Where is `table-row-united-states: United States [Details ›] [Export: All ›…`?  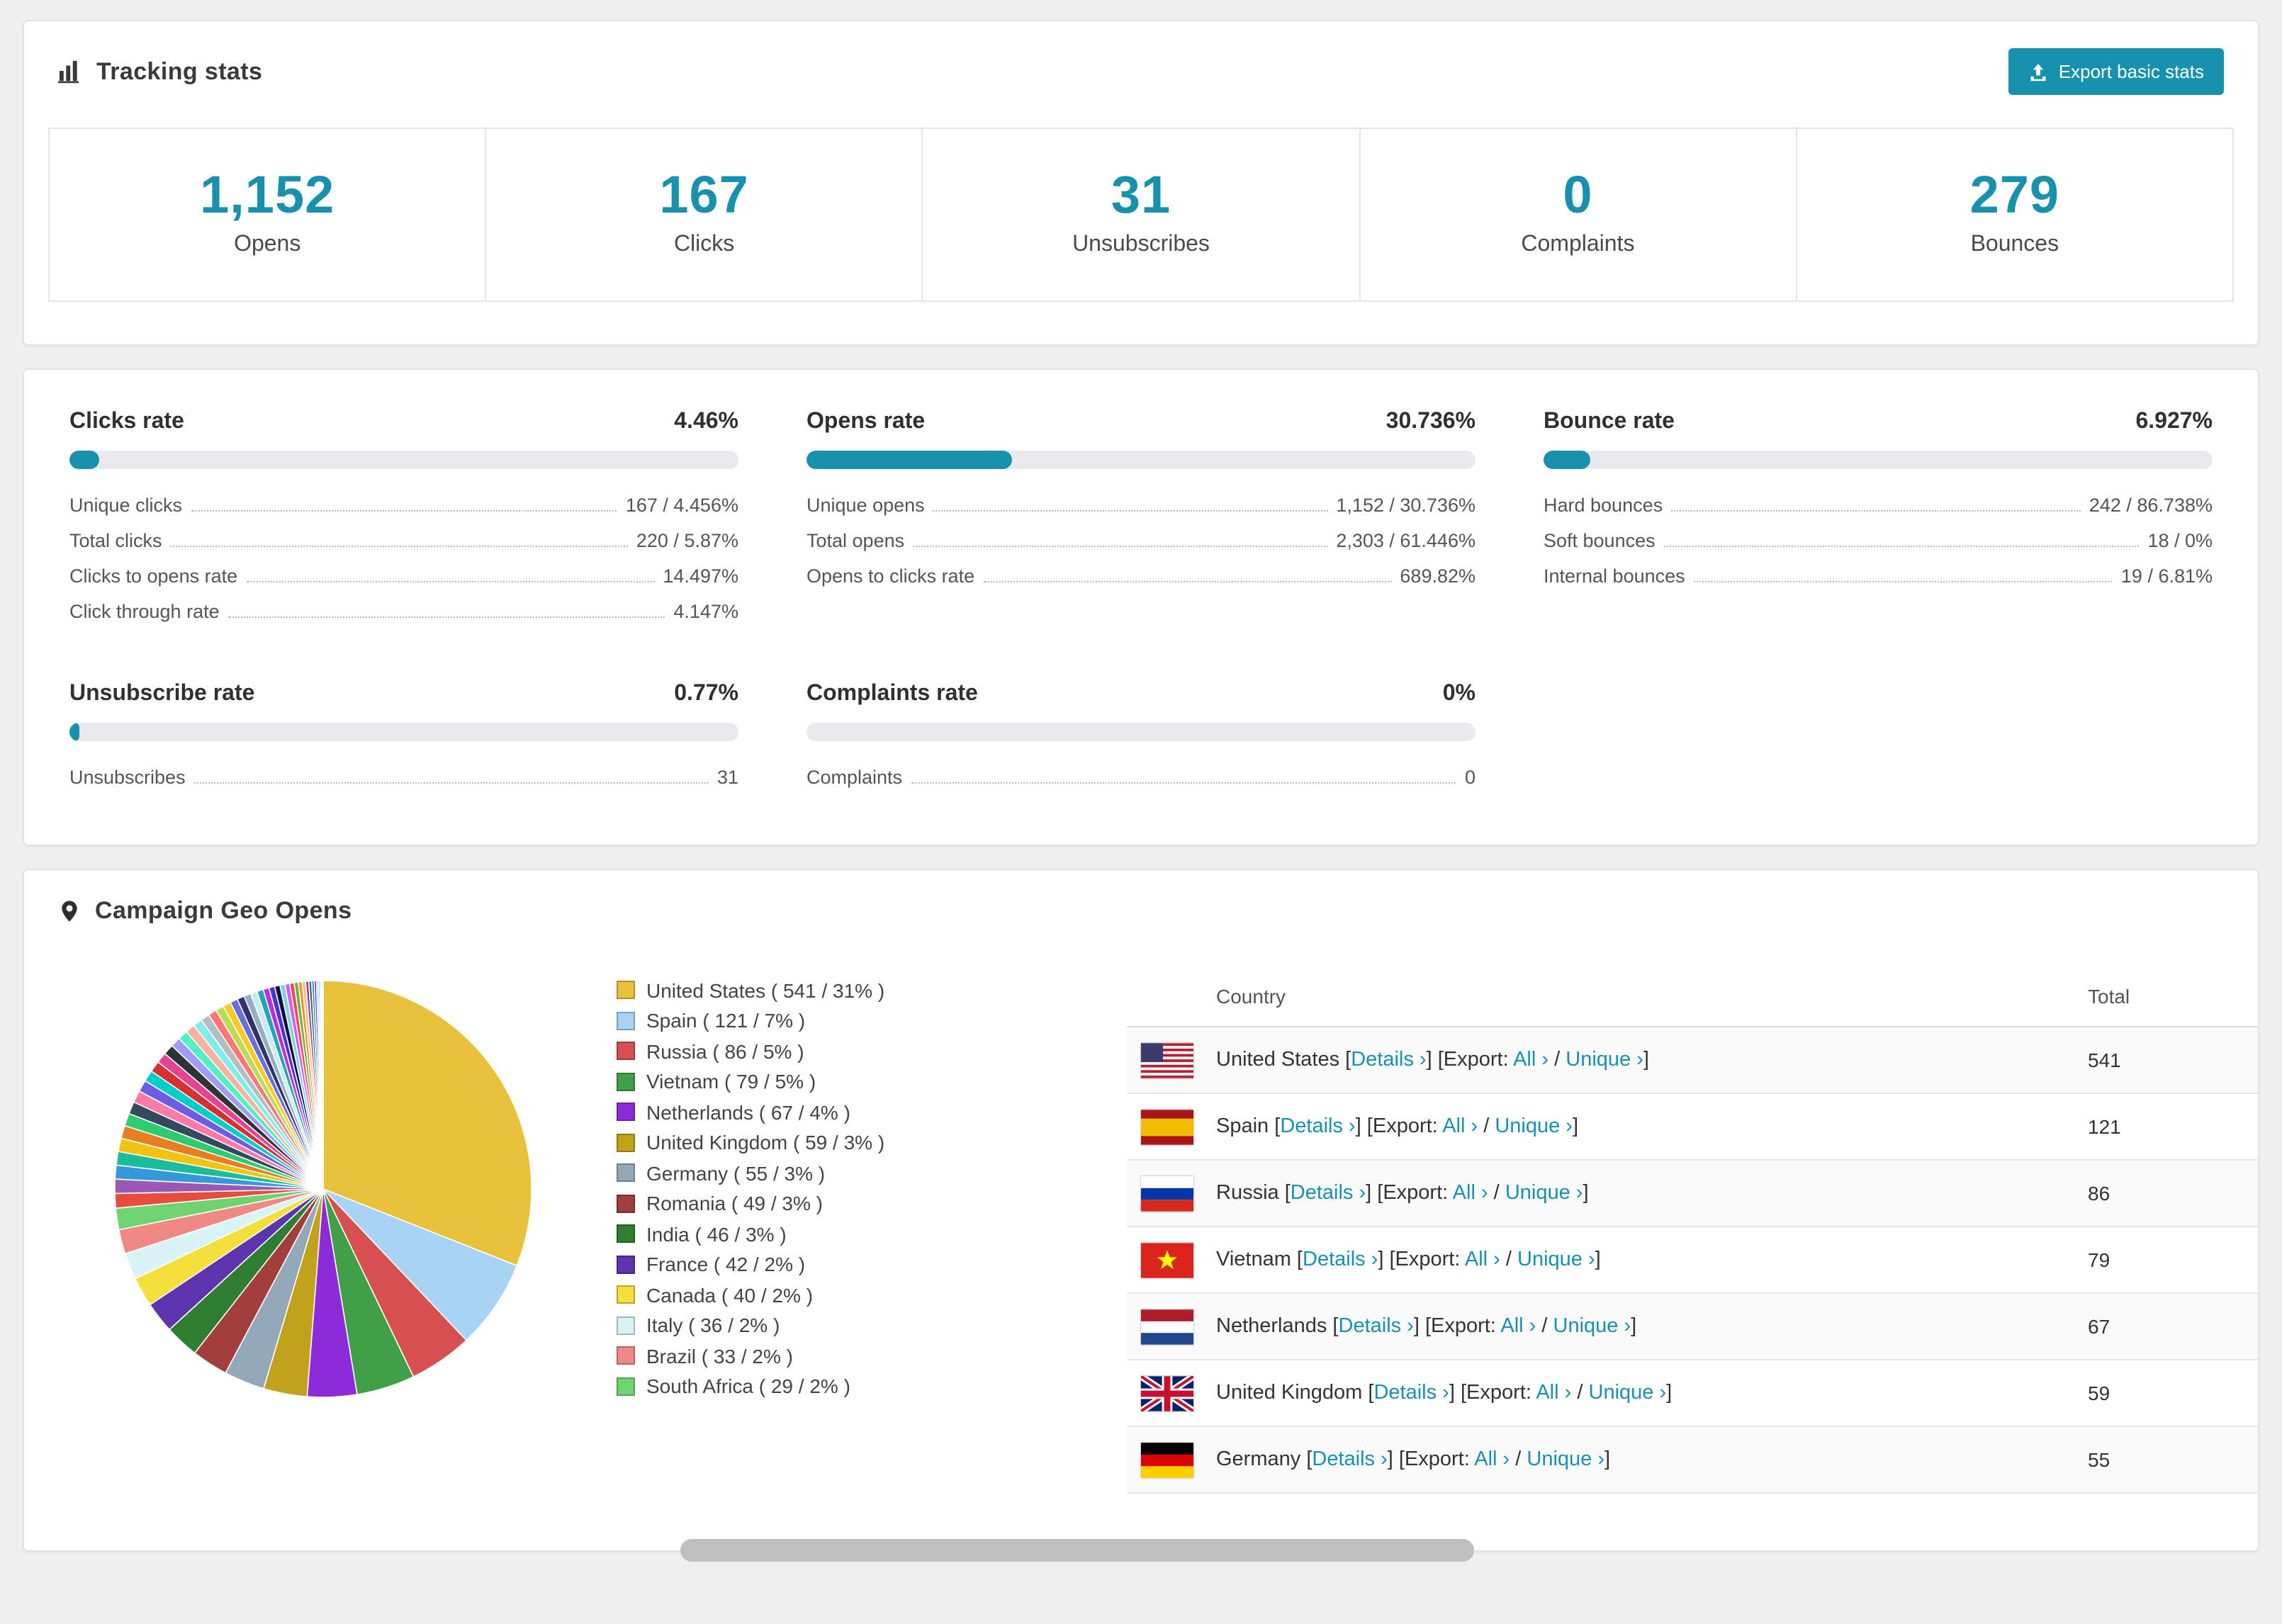 table-row-united-states: United States [Details ›] [Export: All ›… is located at coordinates (1693, 1061).